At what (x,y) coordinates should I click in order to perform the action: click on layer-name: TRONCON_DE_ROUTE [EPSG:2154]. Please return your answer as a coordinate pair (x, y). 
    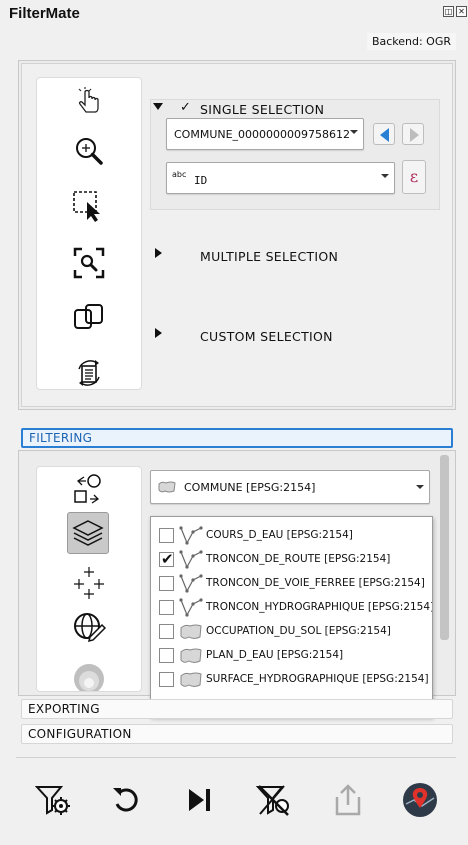
    Looking at the image, I should click on (298, 559).